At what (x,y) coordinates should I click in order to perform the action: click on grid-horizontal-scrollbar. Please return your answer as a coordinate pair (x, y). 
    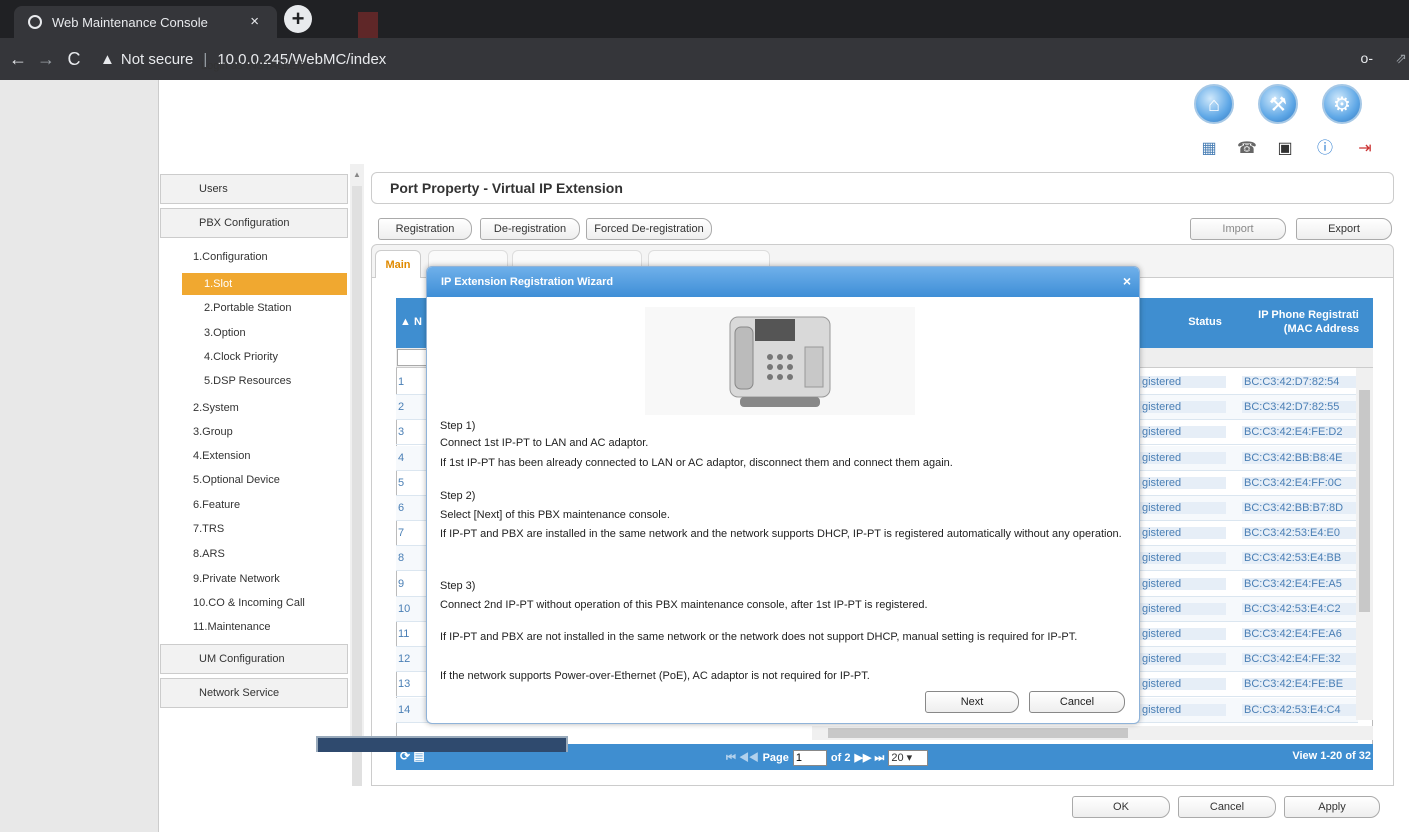
    Looking at the image, I should click on (1092, 733).